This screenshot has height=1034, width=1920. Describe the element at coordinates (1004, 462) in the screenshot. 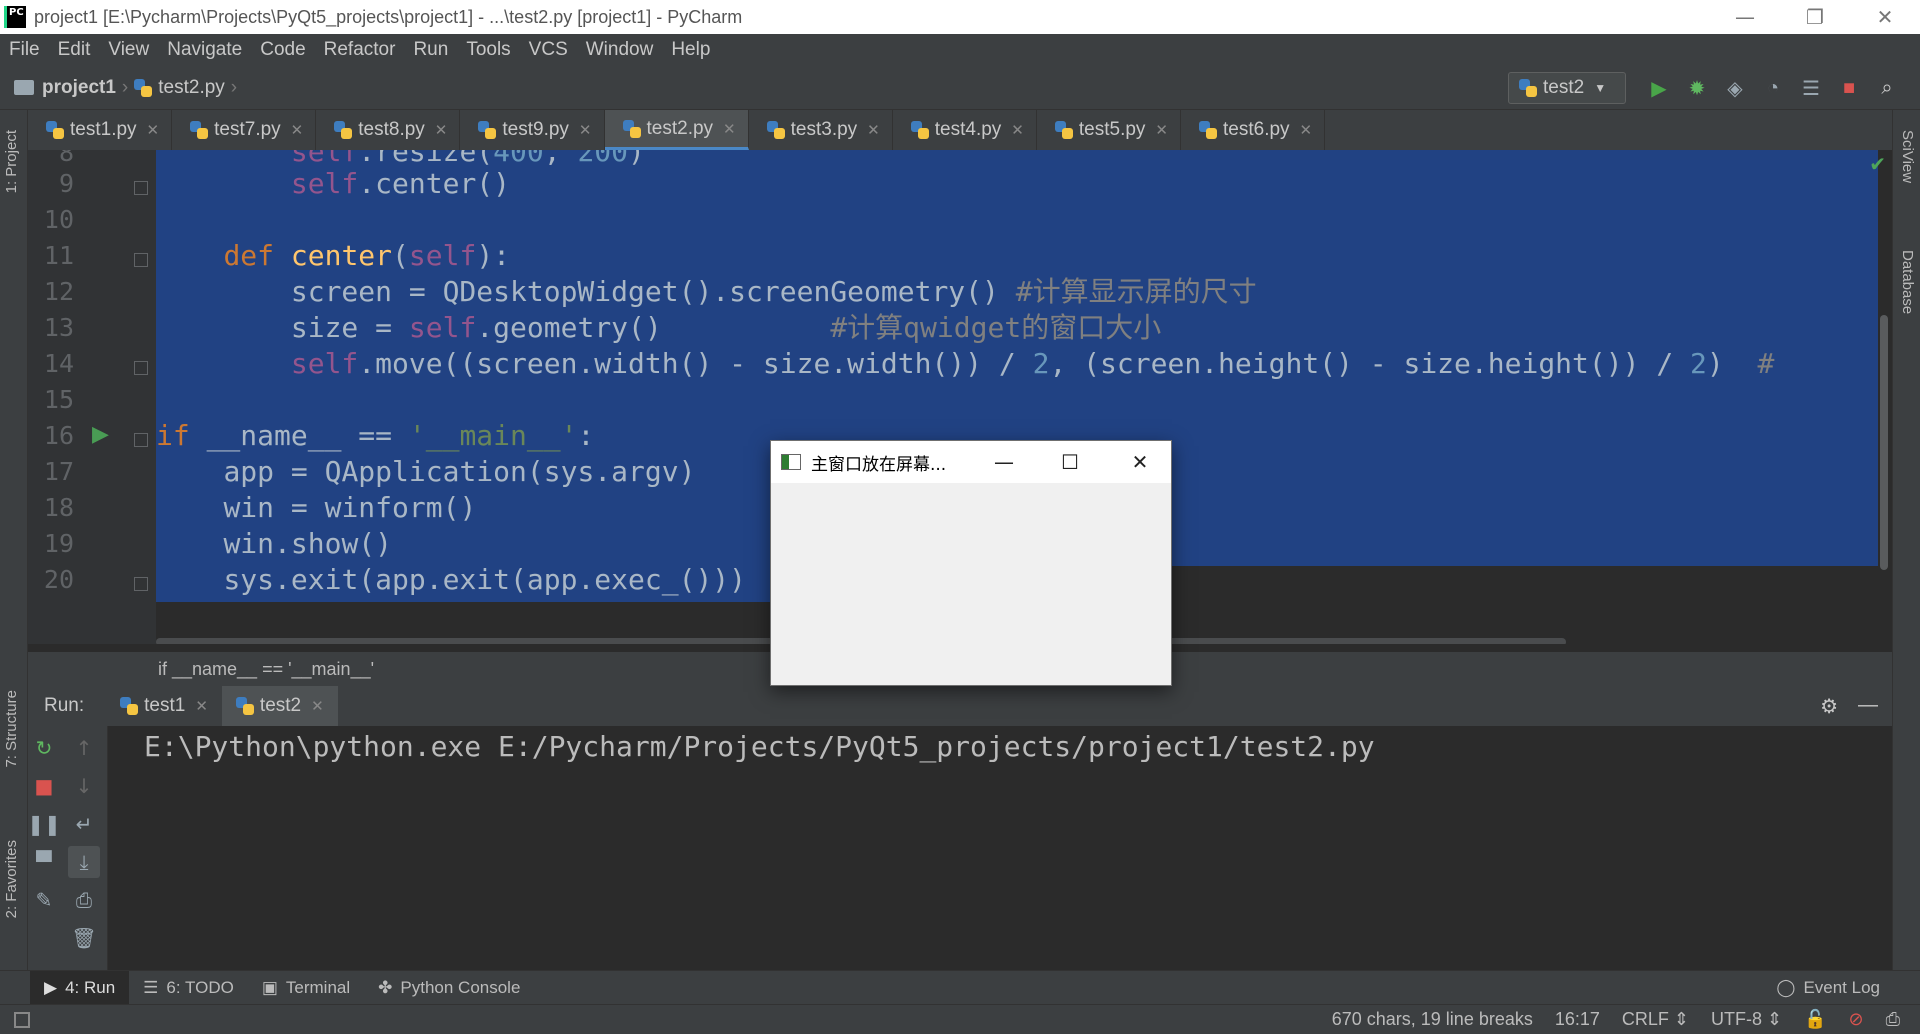

I see `qt-minimize-button: —` at that location.